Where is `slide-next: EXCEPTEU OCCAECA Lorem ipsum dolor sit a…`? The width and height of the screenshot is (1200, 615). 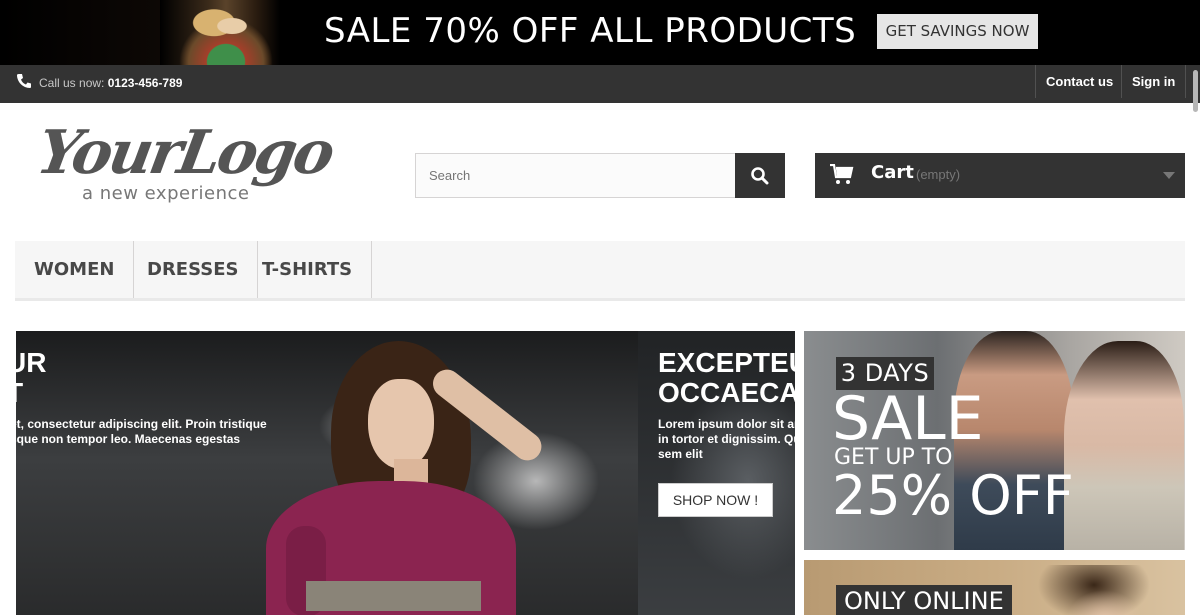 slide-next: EXCEPTEU OCCAECA Lorem ipsum dolor sit a… is located at coordinates (716, 473).